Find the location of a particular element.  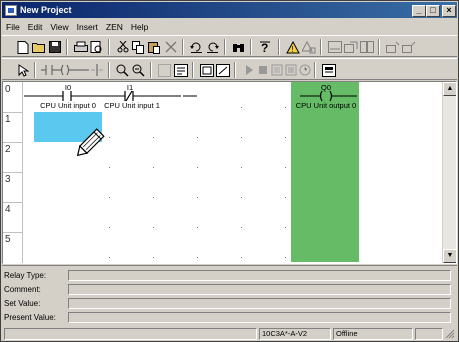

contact-icon is located at coordinates (48, 70).